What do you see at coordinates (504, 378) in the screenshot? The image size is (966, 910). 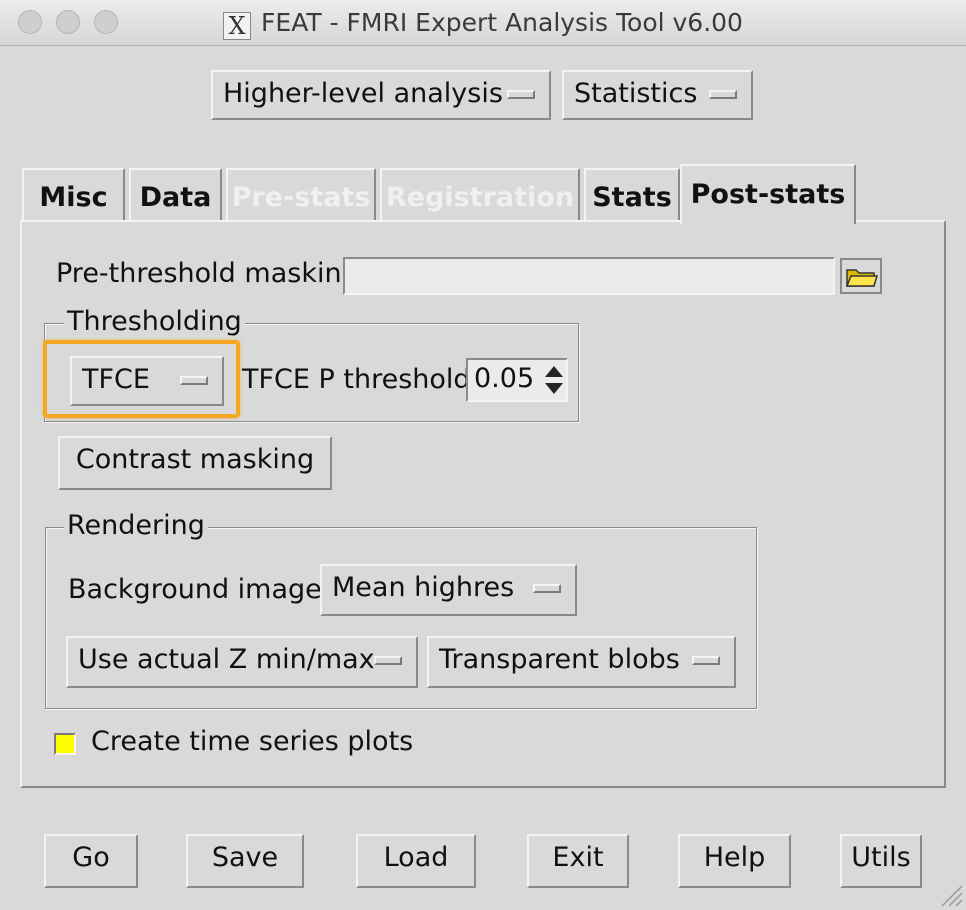 I see `tfce-p-threshold-value: 0.05` at bounding box center [504, 378].